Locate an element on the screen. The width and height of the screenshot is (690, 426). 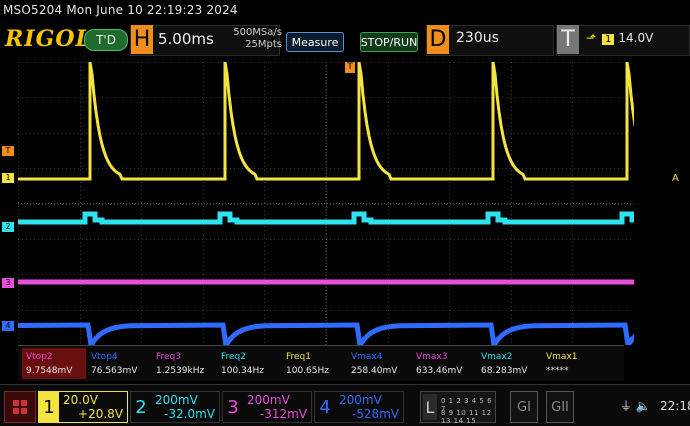
measurement-value: 1.2539kHz is located at coordinates (180, 371).